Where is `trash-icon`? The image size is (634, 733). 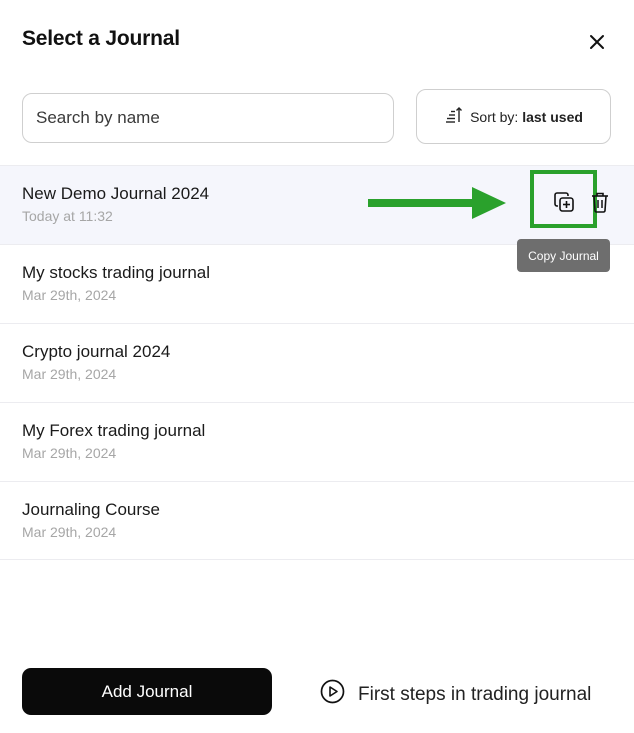 trash-icon is located at coordinates (600, 202).